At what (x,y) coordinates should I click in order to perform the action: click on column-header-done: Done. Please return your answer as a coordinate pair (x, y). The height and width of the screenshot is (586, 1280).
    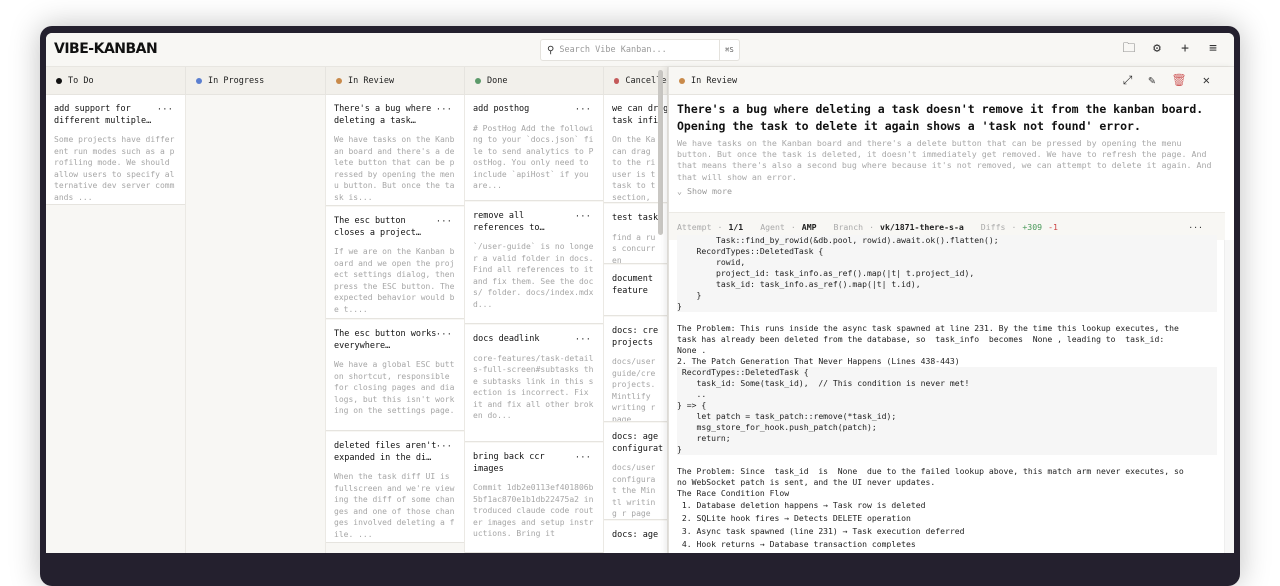
    Looking at the image, I should click on (534, 81).